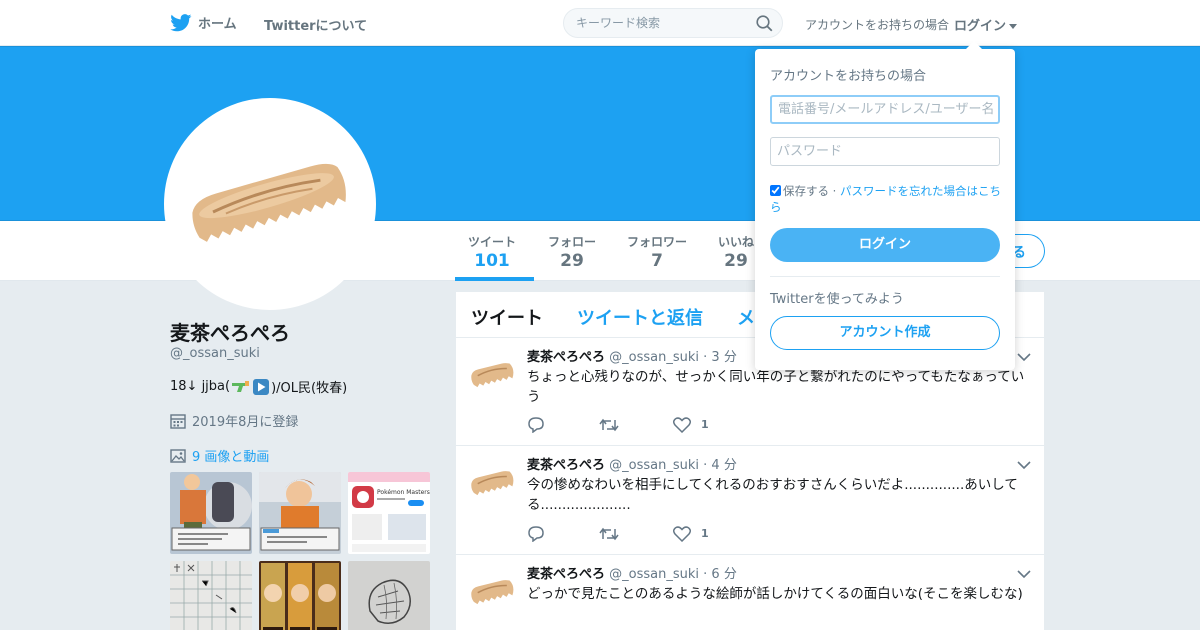  I want to click on tweet-header: 麦茶ぺろぺろ @_ossan_suki · 4 分, so click(632, 463).